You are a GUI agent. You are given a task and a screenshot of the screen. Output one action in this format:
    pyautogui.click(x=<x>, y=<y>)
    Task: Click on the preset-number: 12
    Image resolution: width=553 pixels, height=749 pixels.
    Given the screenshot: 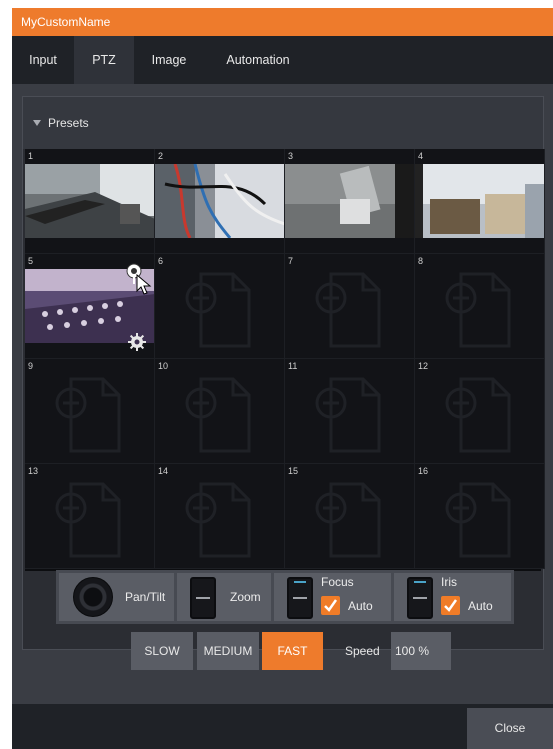 What is the action you would take?
    pyautogui.click(x=423, y=366)
    